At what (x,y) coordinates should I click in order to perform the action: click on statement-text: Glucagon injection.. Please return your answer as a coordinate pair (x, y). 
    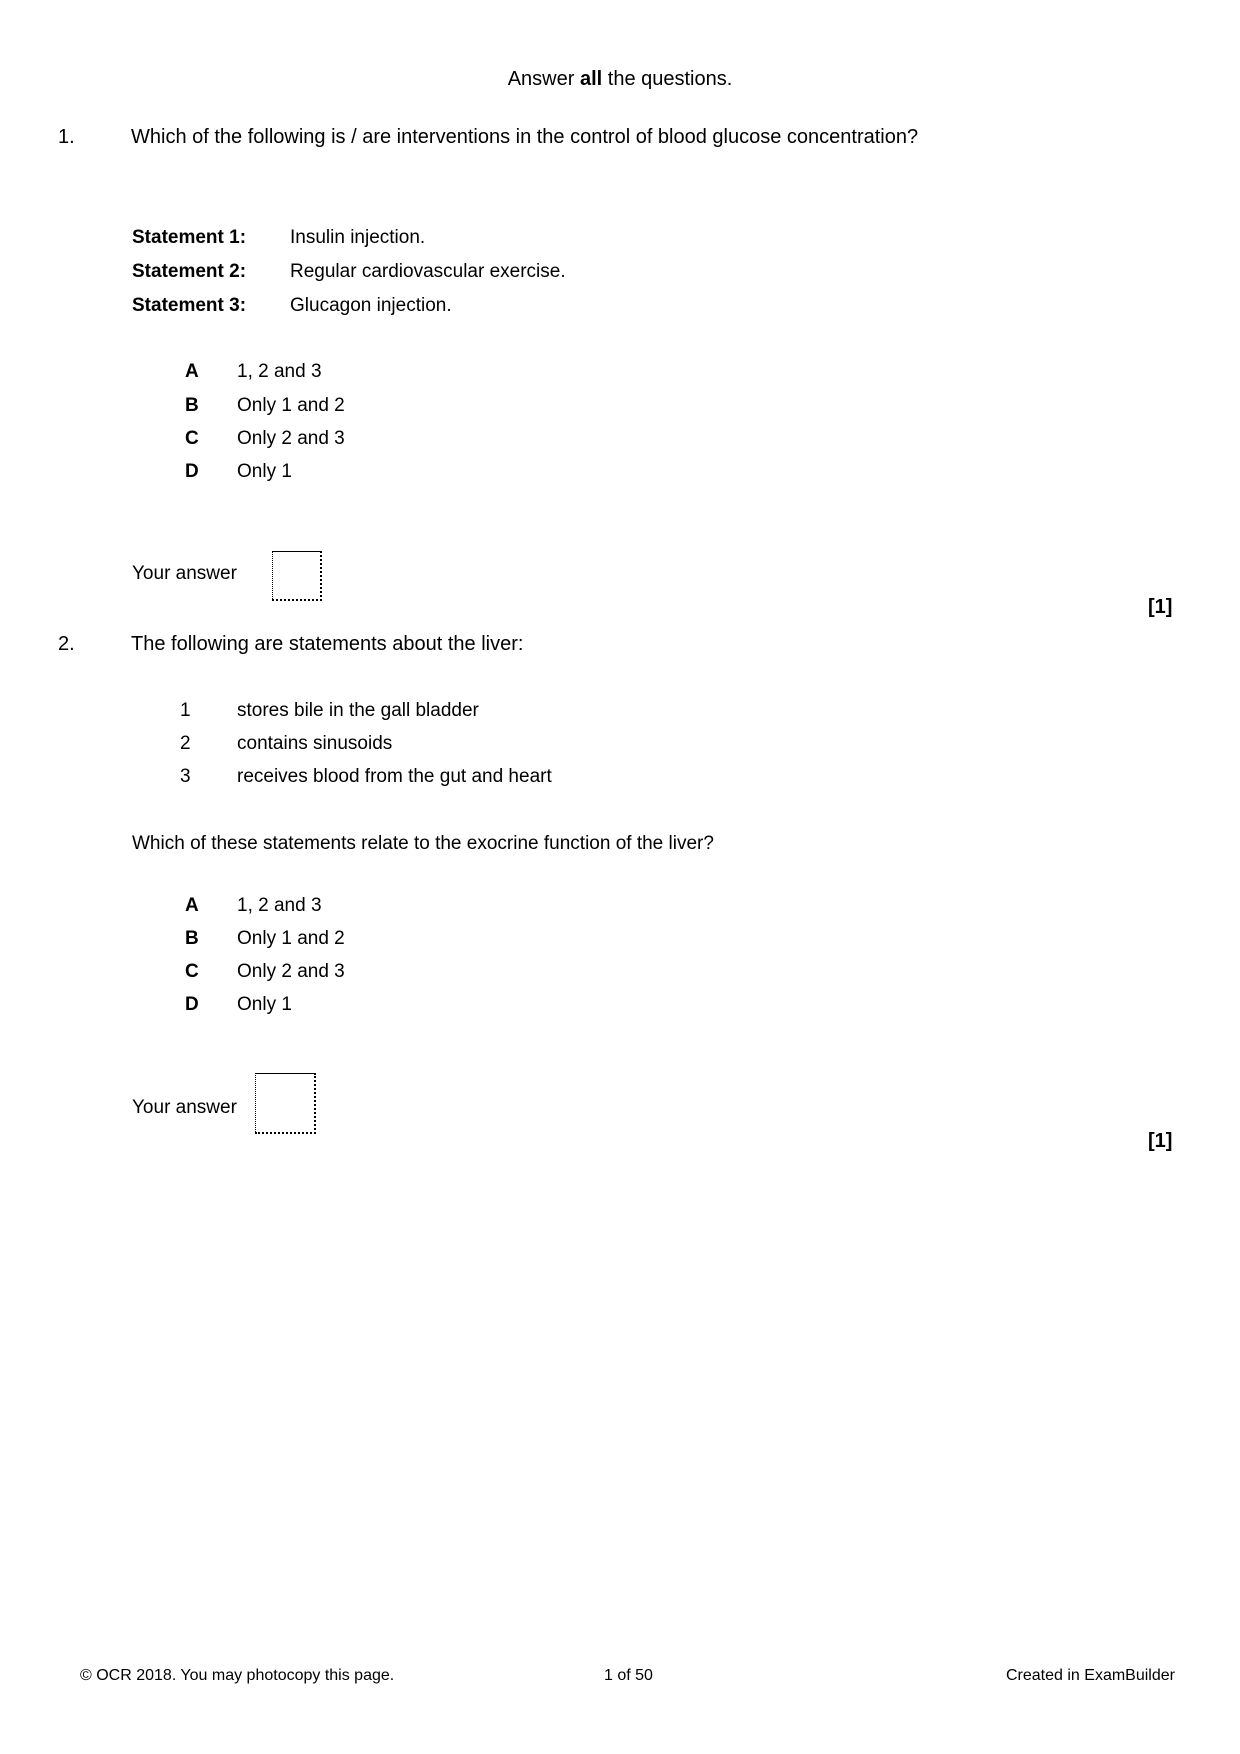
    Looking at the image, I should click on (371, 305).